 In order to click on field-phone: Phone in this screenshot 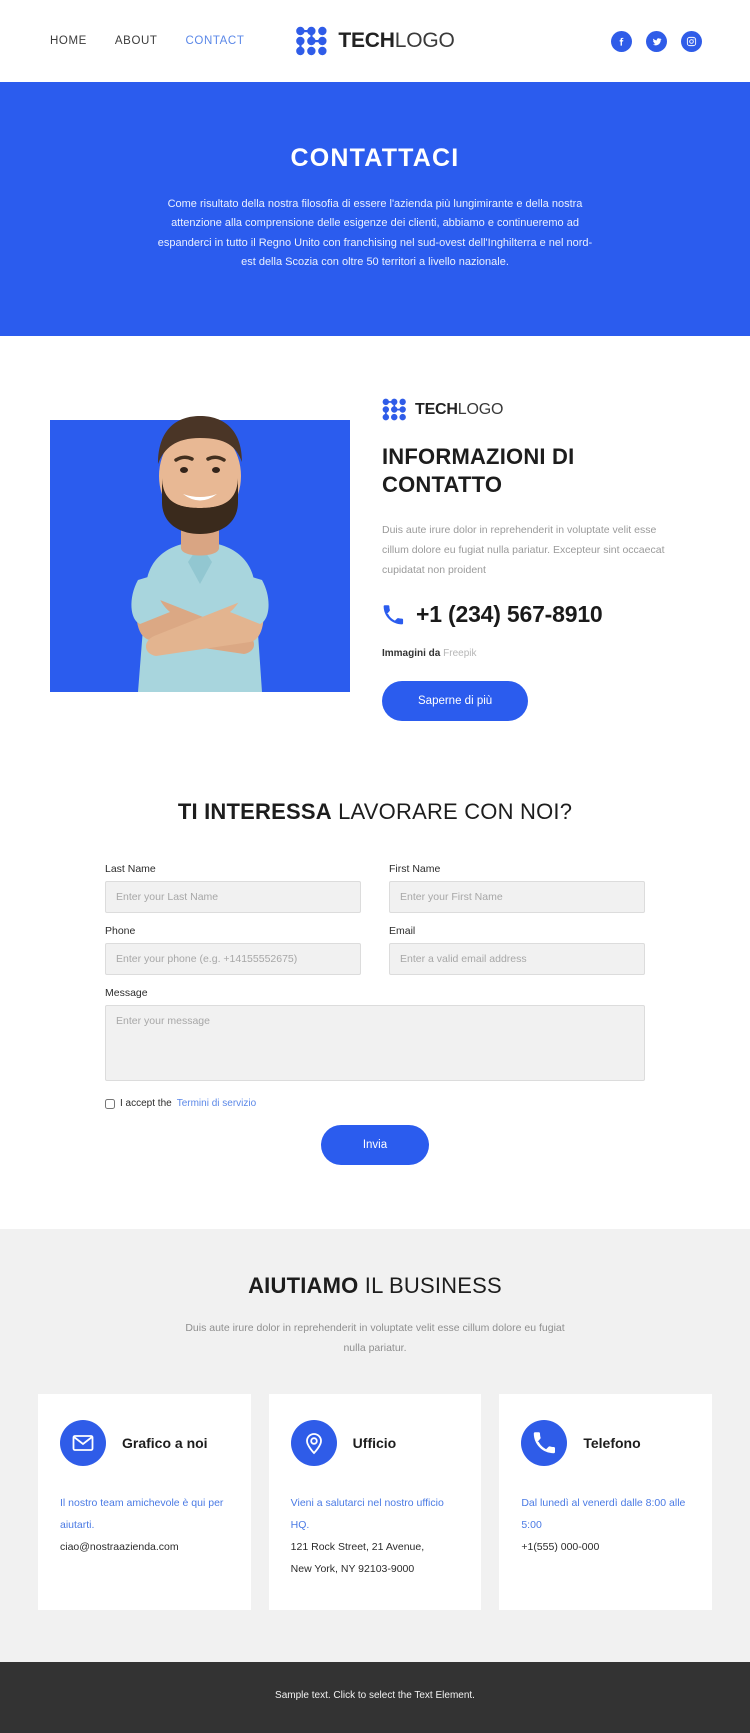, I will do `click(233, 950)`.